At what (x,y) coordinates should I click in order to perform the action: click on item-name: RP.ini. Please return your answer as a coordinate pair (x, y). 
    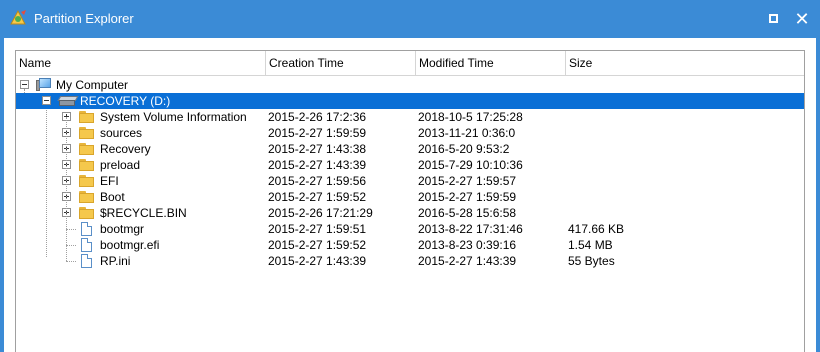
    Looking at the image, I should click on (115, 261).